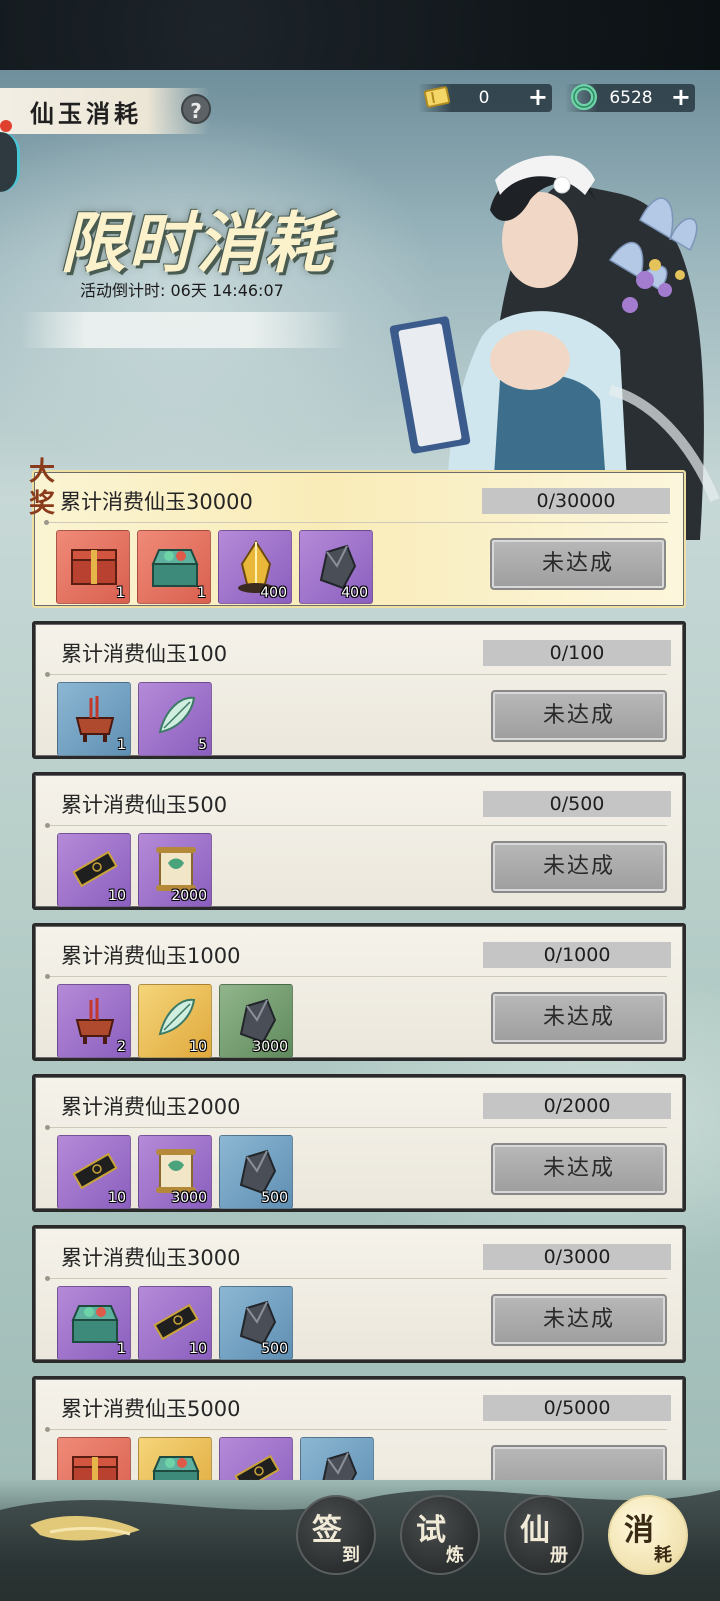  What do you see at coordinates (577, 1257) in the screenshot?
I see `progress-bar: 0/3000` at bounding box center [577, 1257].